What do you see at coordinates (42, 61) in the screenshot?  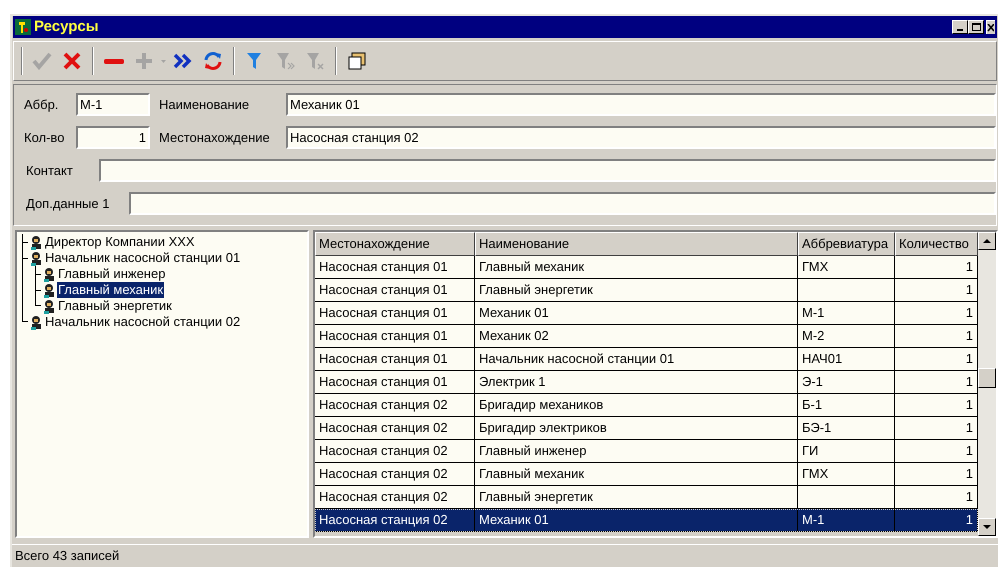 I see `check-icon` at bounding box center [42, 61].